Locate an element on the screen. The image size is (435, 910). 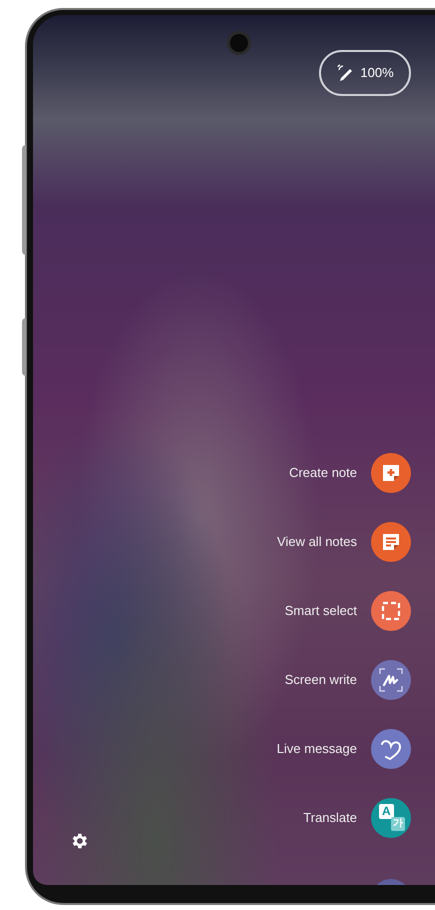
menu-label: View all notes is located at coordinates (317, 542).